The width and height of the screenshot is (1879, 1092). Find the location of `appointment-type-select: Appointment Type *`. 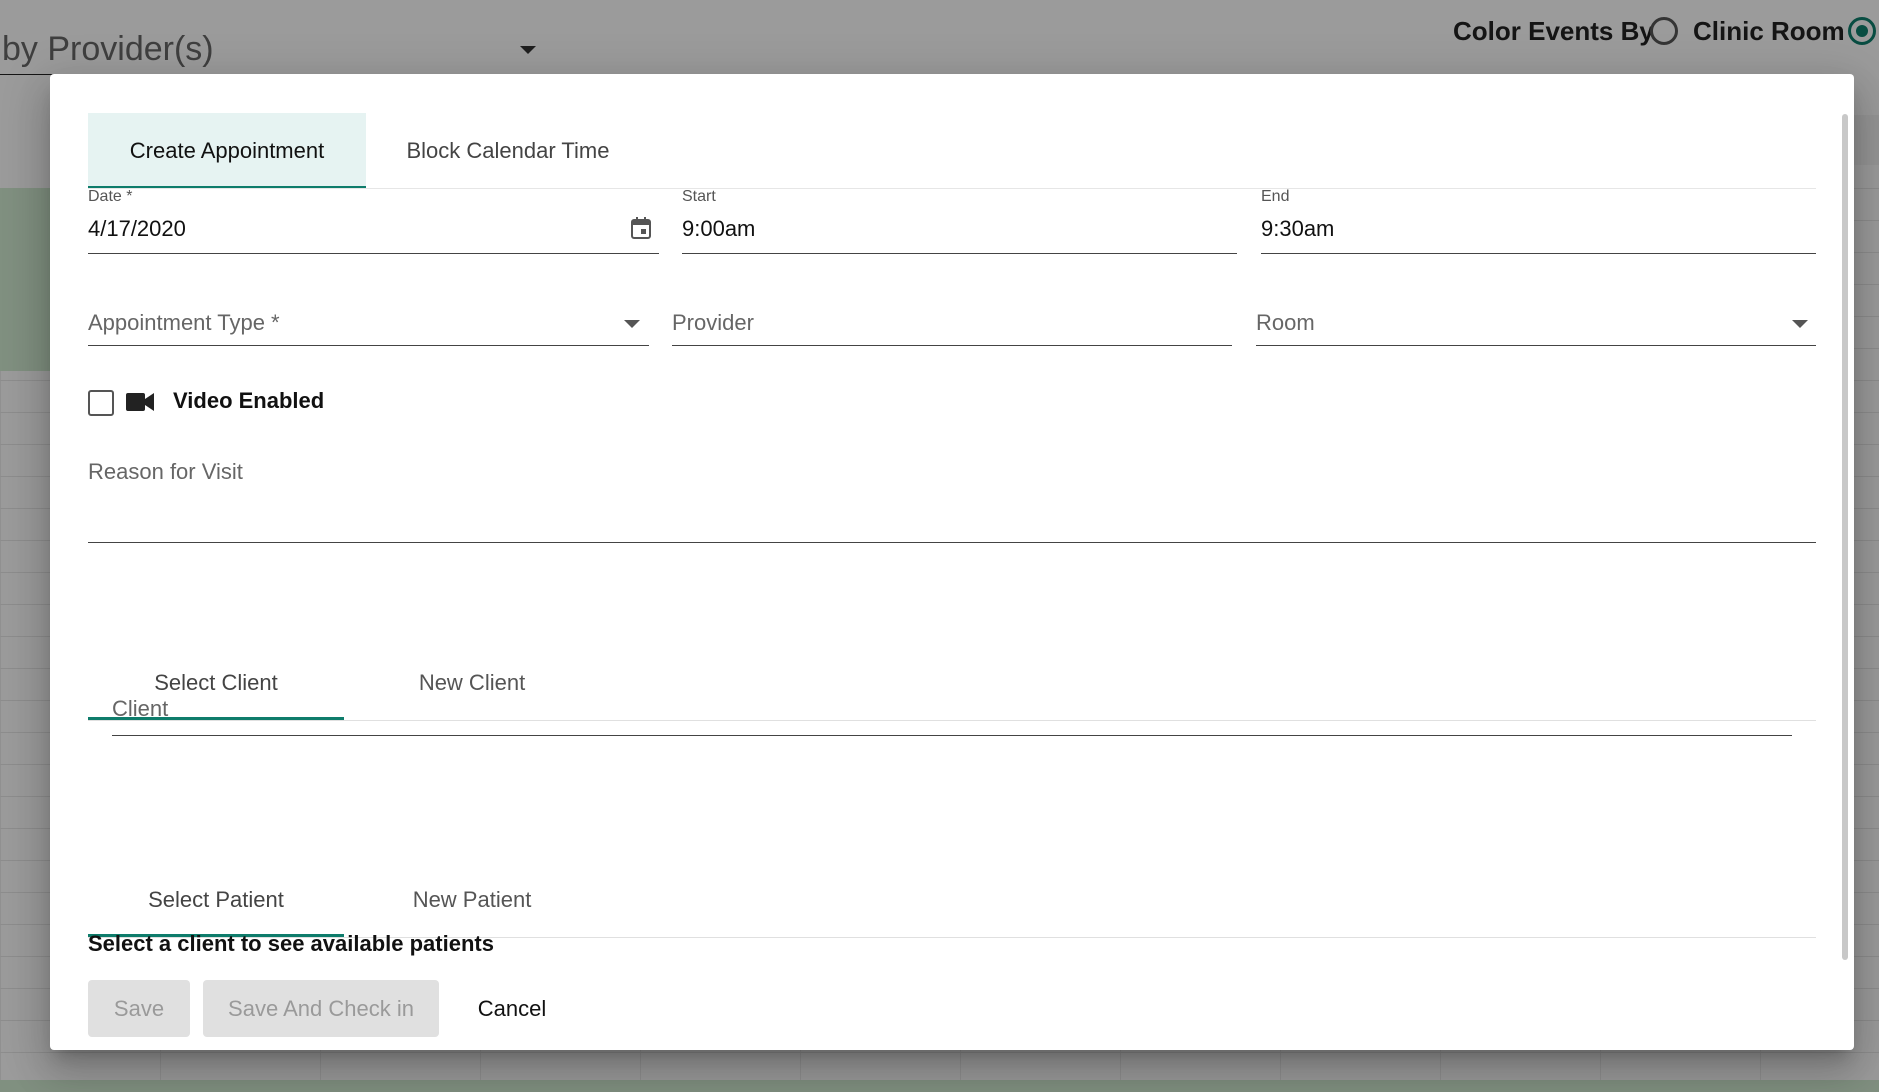

appointment-type-select: Appointment Type * is located at coordinates (368, 321).